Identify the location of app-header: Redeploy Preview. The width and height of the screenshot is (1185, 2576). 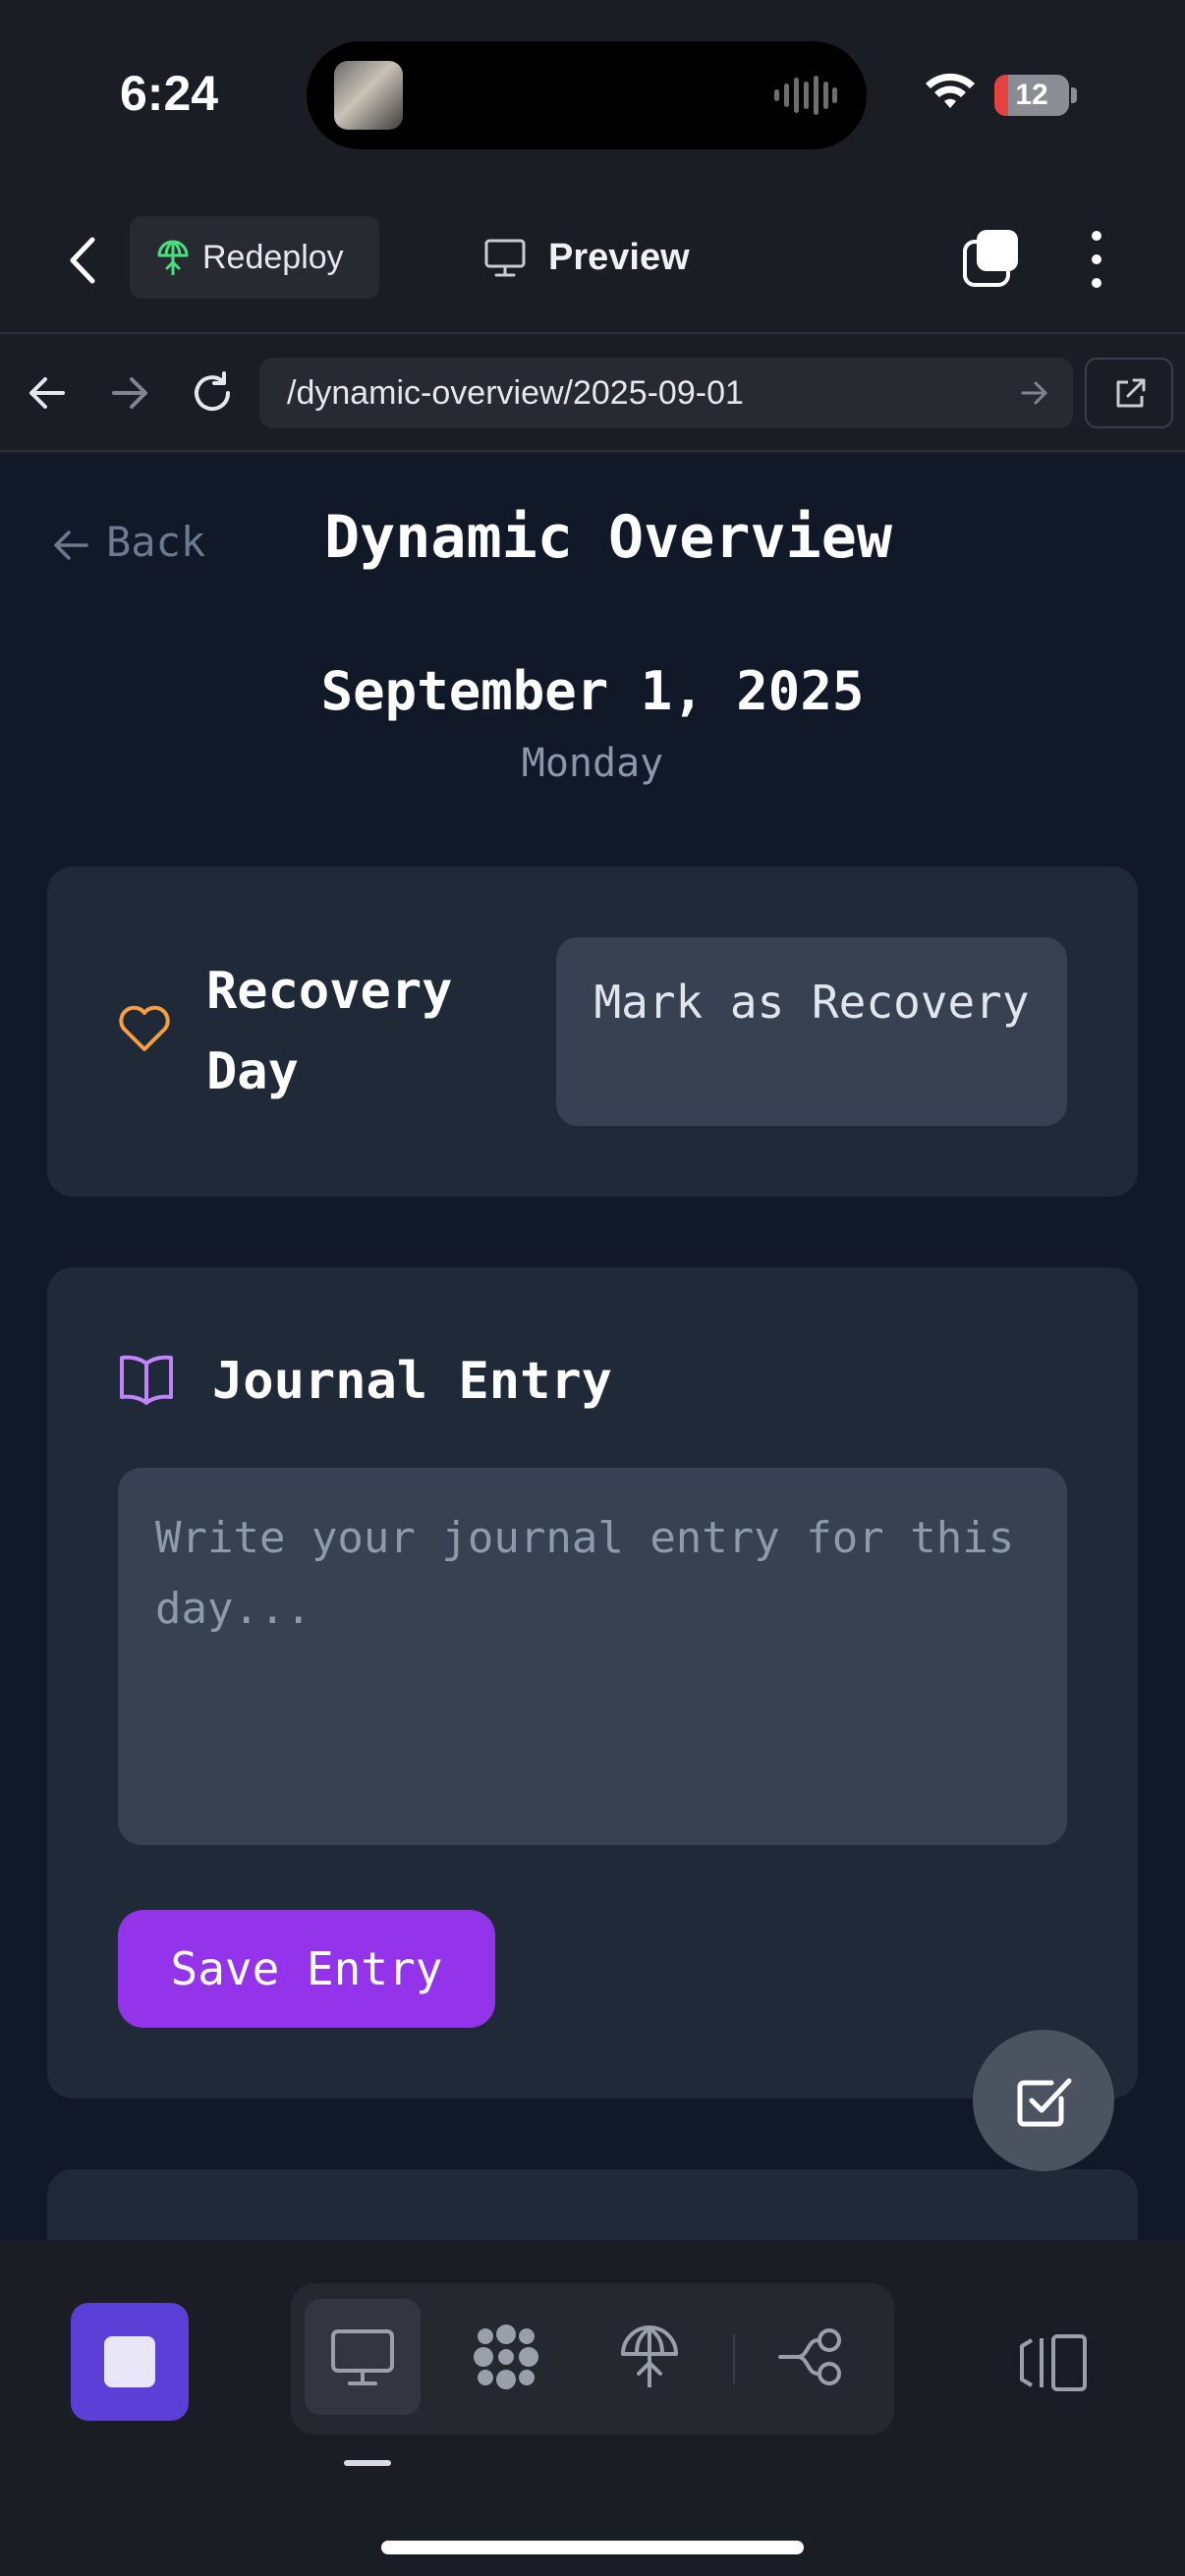
(592, 260).